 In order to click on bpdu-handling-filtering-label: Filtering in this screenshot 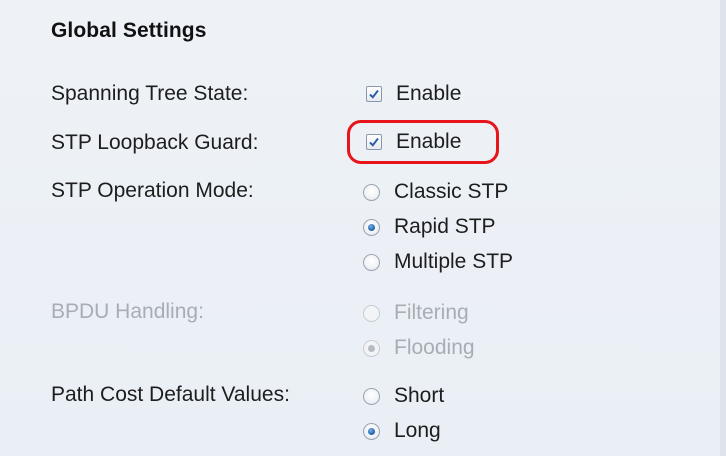, I will do `click(431, 312)`.